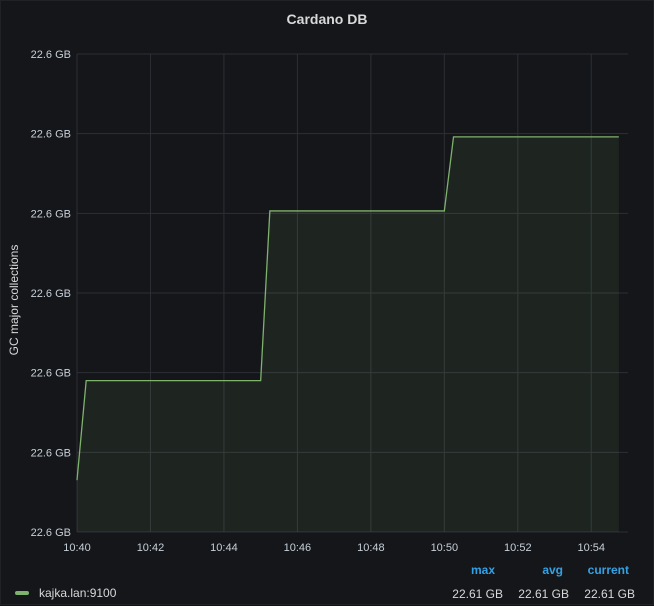 This screenshot has height=606, width=654. Describe the element at coordinates (592, 548) in the screenshot. I see `x-tick-label: 10:54` at that location.